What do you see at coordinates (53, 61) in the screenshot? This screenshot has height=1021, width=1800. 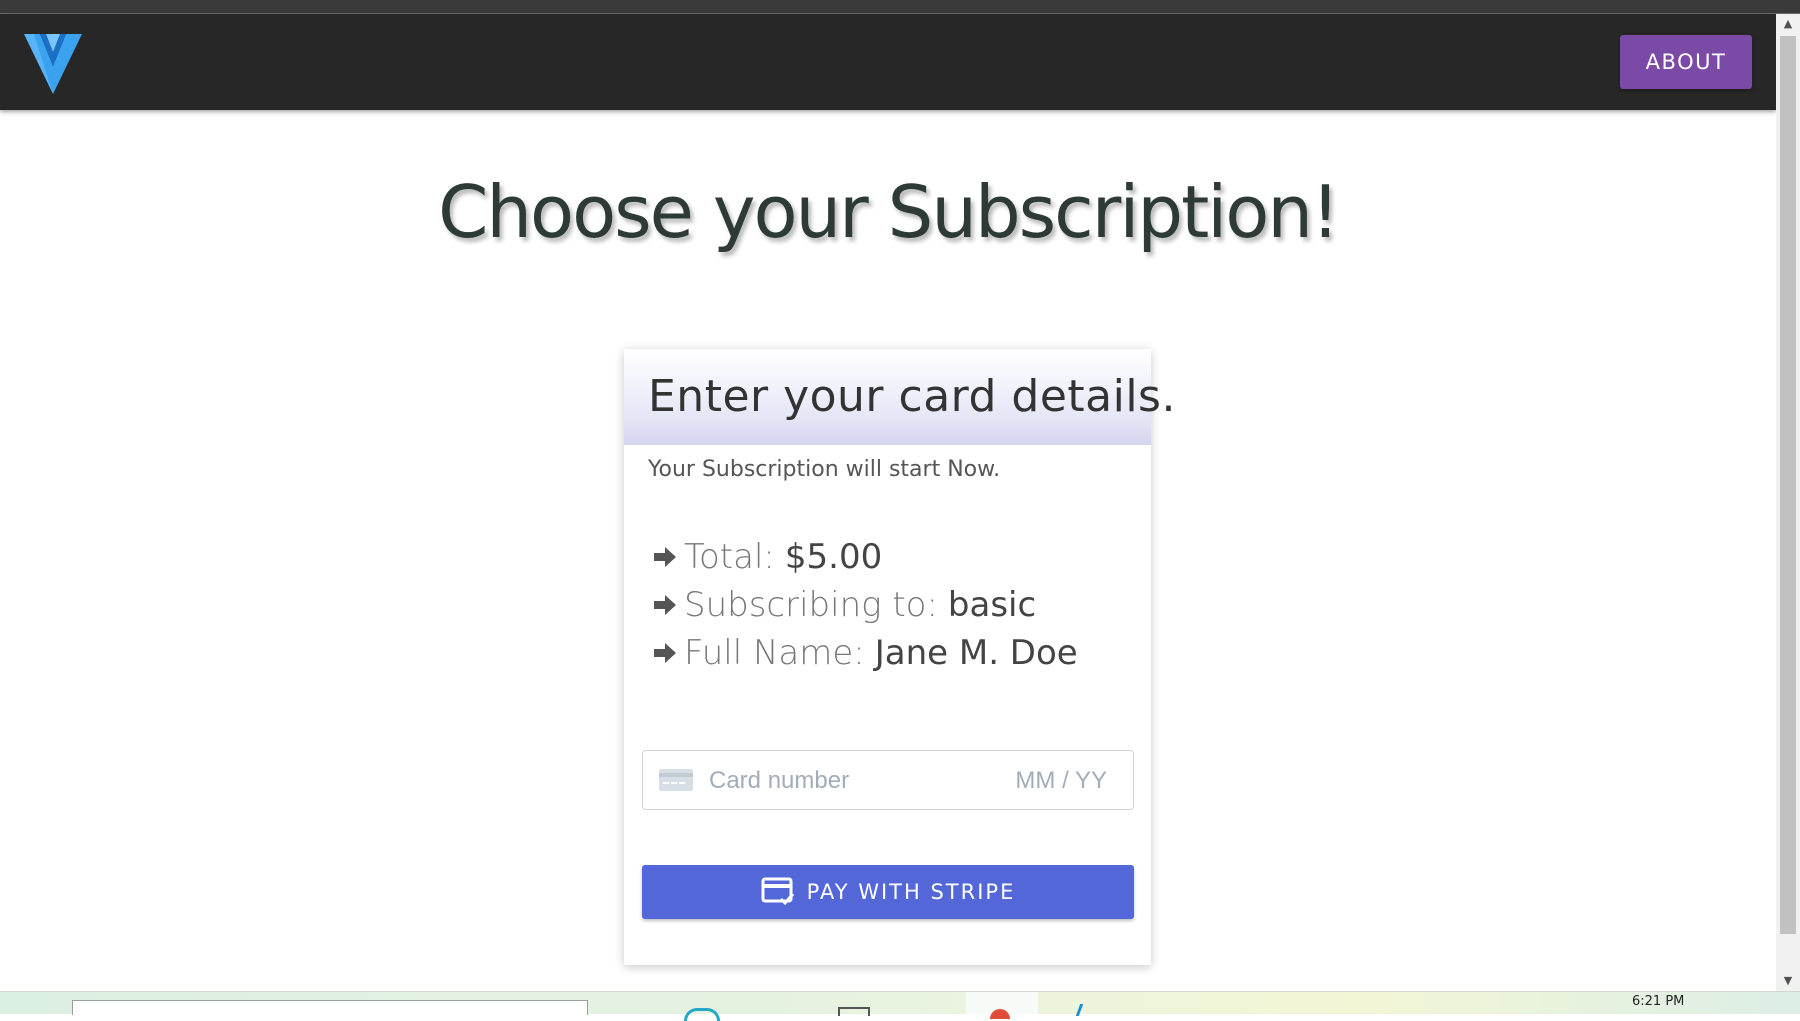 I see `v-logo-icon` at bounding box center [53, 61].